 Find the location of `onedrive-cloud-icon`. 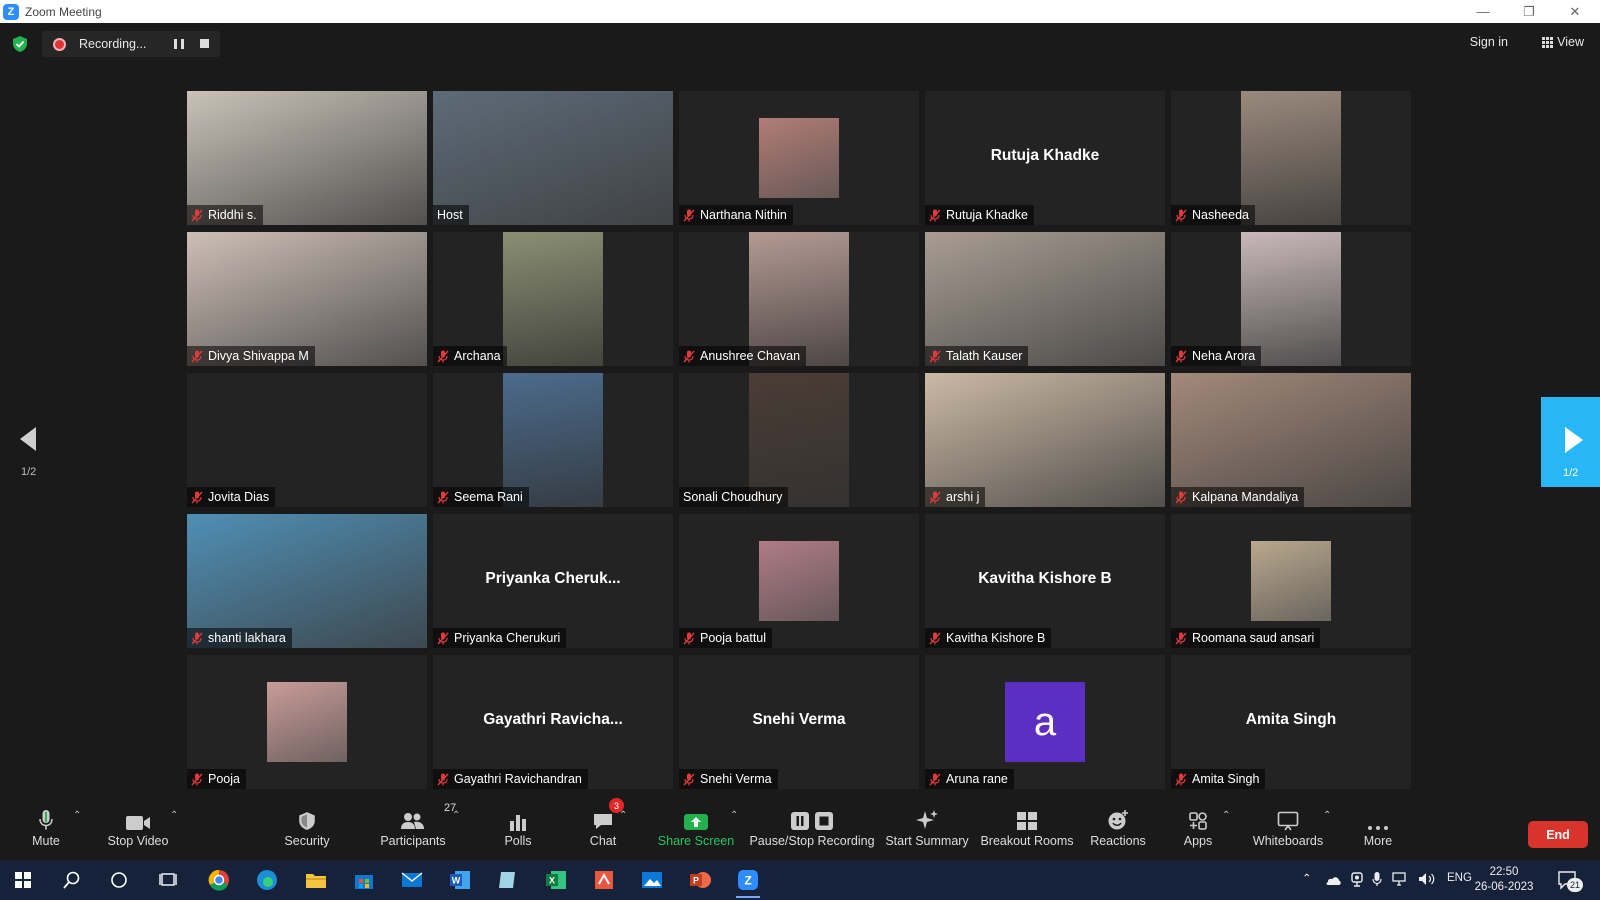

onedrive-cloud-icon is located at coordinates (1333, 880).